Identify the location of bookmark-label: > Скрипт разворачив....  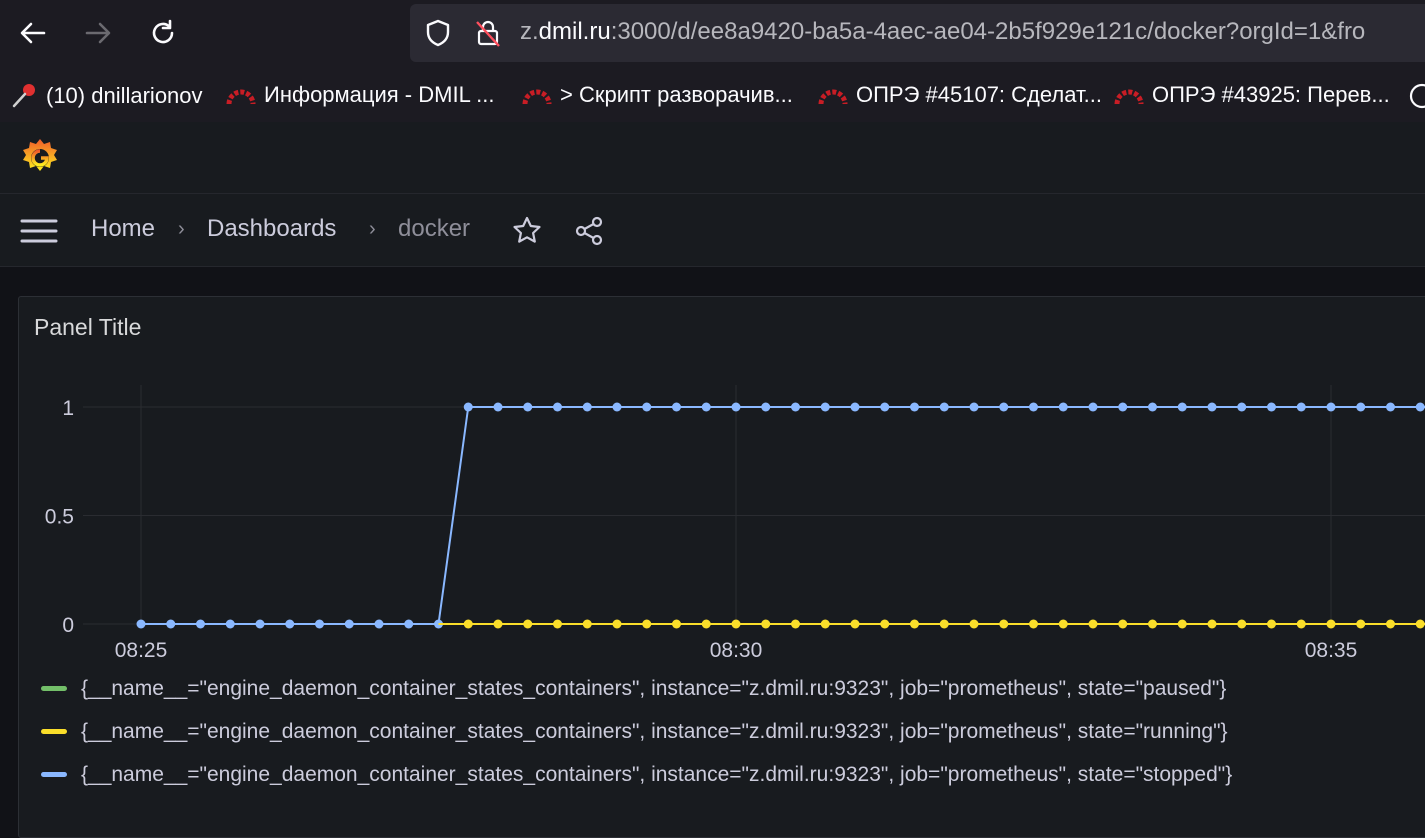
(676, 94).